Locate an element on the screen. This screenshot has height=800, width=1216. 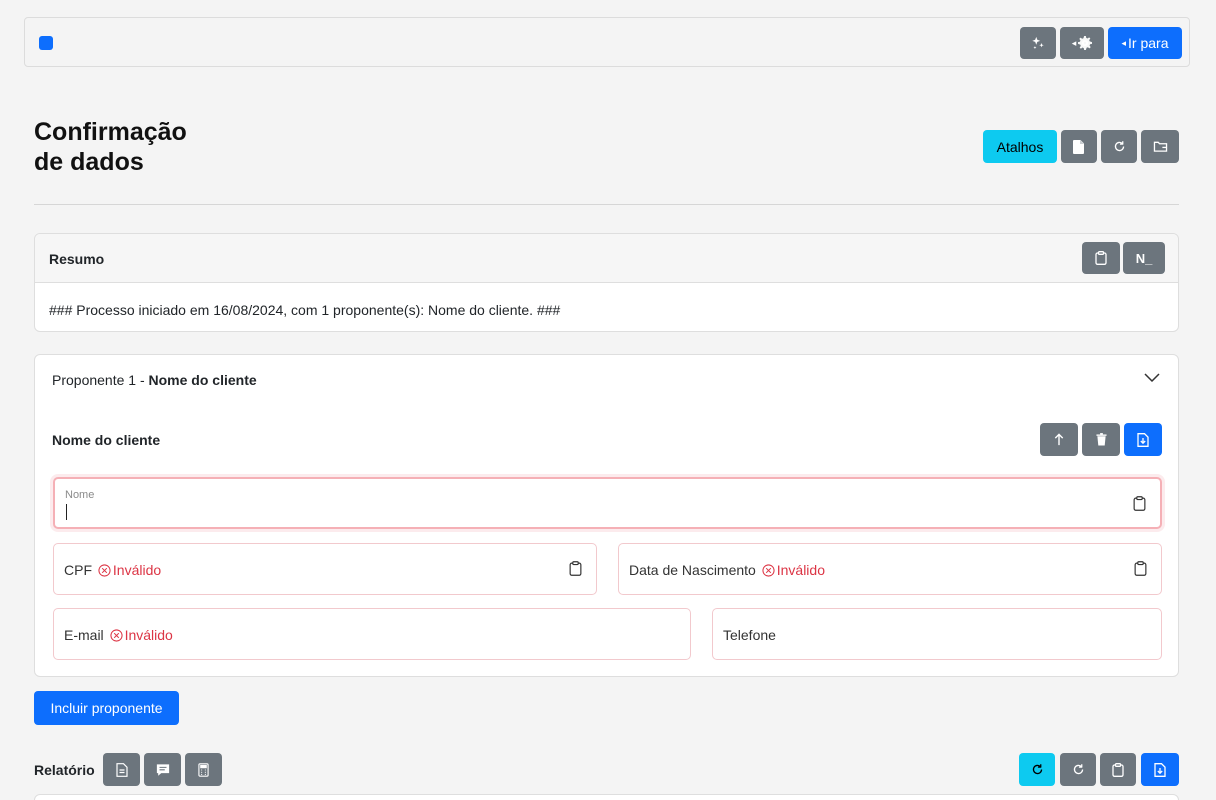
proponent-section-title: Nome do cliente is located at coordinates (106, 440).